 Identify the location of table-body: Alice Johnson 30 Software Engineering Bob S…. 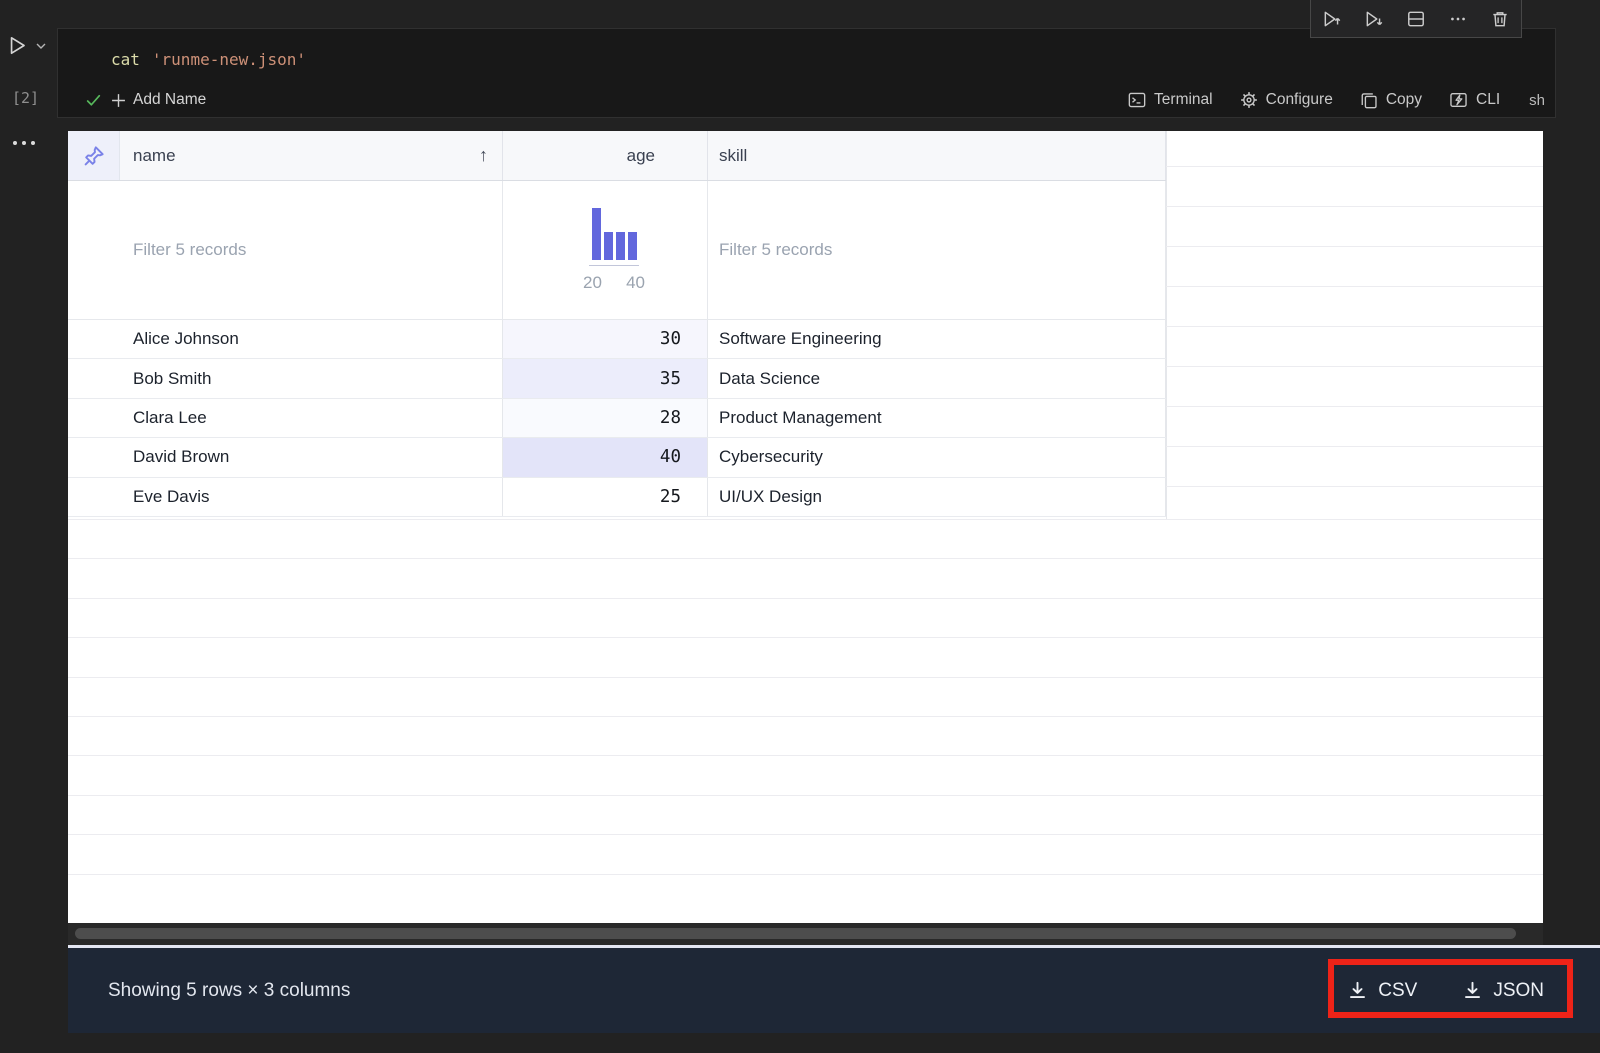
(617, 418).